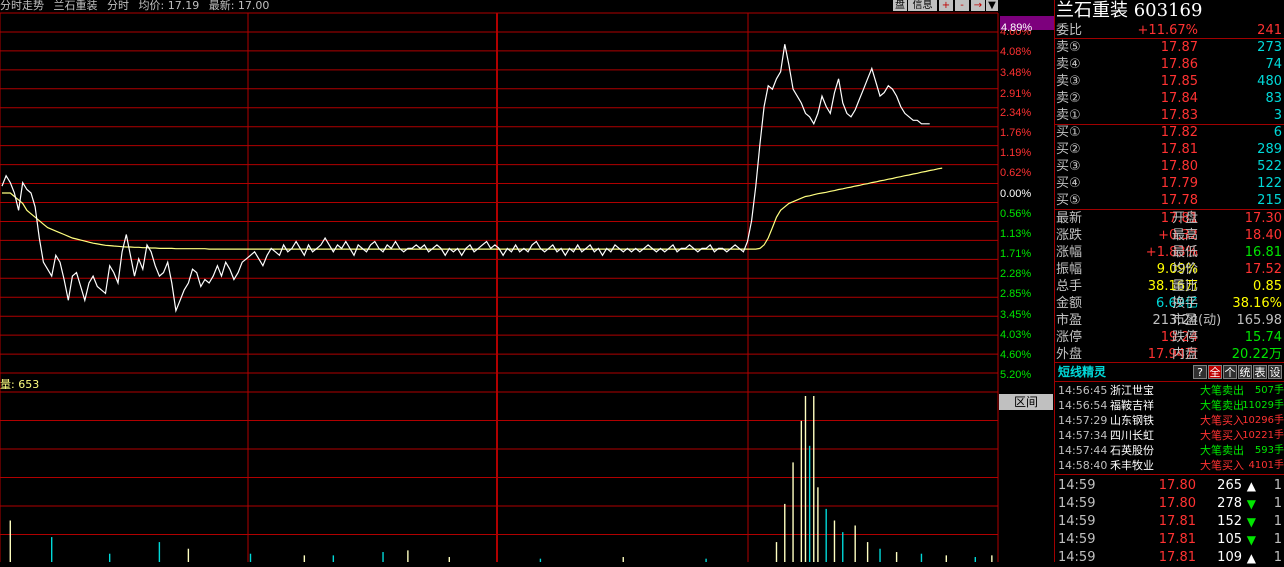  Describe the element at coordinates (1269, 450) in the screenshot. I see `deal-qty: 593手` at that location.